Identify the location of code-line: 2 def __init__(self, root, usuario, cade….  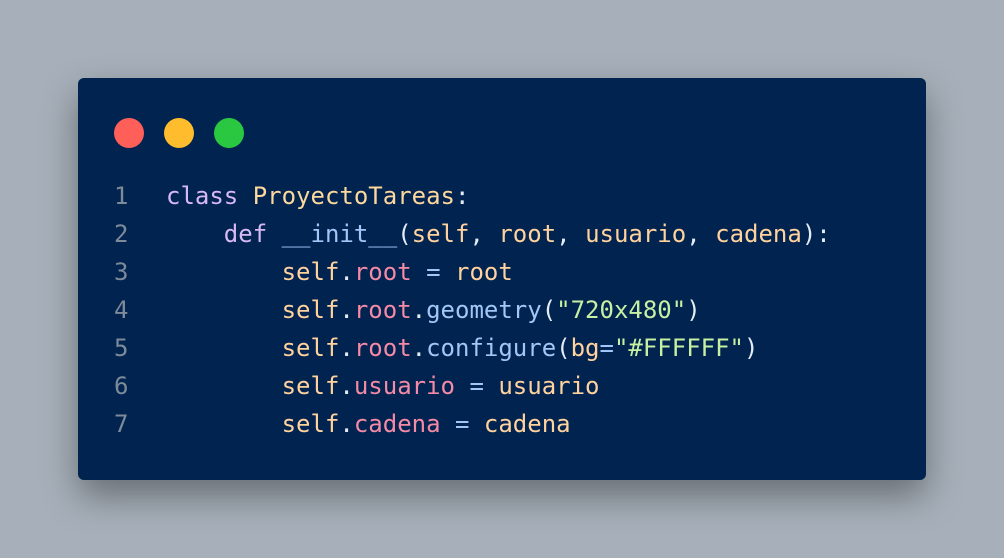
(502, 234).